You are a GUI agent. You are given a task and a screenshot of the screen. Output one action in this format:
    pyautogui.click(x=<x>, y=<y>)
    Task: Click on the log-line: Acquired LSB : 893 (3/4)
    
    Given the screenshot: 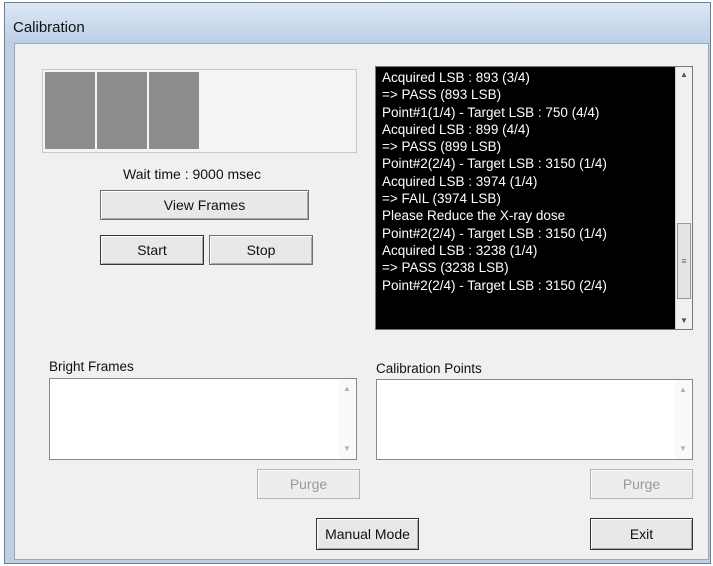 What is the action you would take?
    pyautogui.click(x=456, y=77)
    